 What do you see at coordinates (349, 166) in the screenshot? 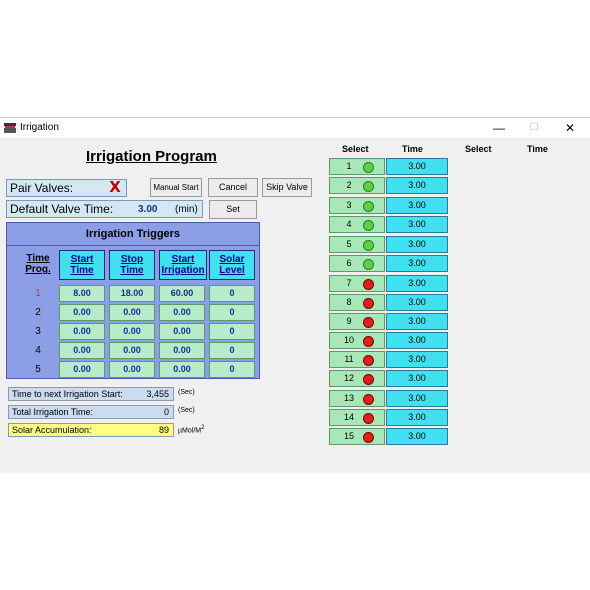
I see `valve-number: 1` at bounding box center [349, 166].